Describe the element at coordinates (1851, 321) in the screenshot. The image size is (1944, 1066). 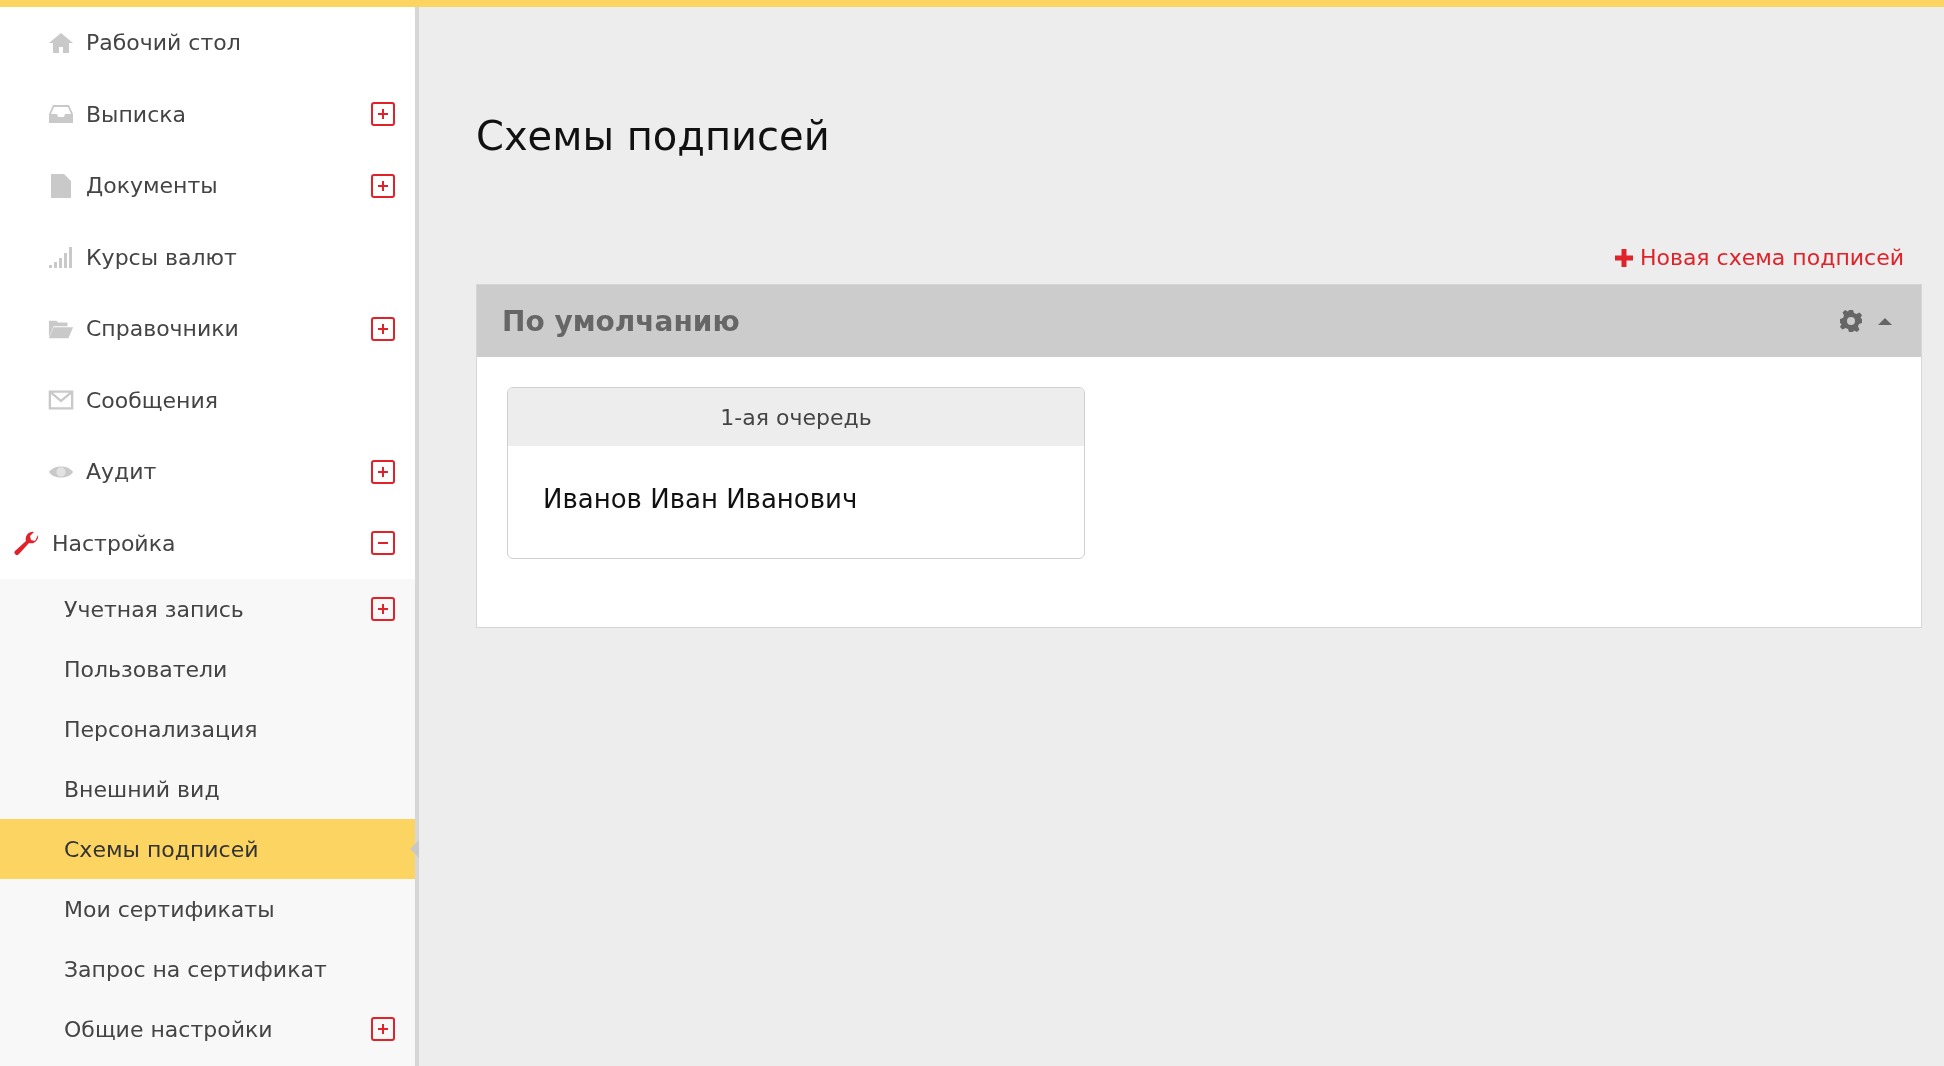
I see `settings-icon` at that location.